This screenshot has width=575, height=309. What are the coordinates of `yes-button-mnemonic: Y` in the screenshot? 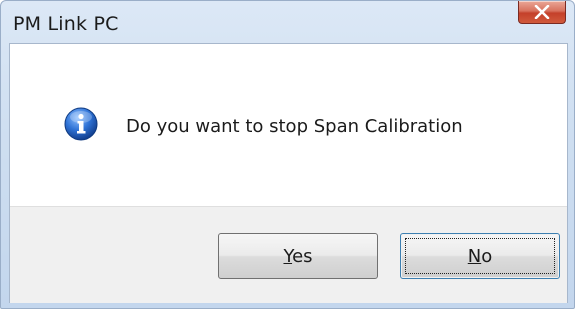 It's located at (288, 256).